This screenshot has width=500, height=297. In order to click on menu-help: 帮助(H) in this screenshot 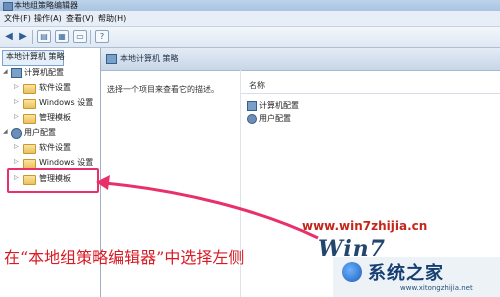, I will do `click(112, 18)`.